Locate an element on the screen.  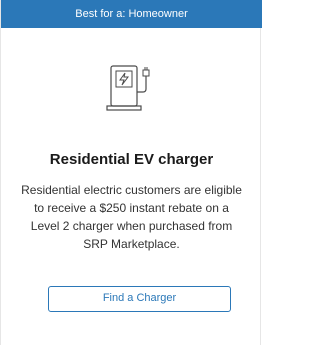
audience-banner: Best for a: Homeowner is located at coordinates (131, 14).